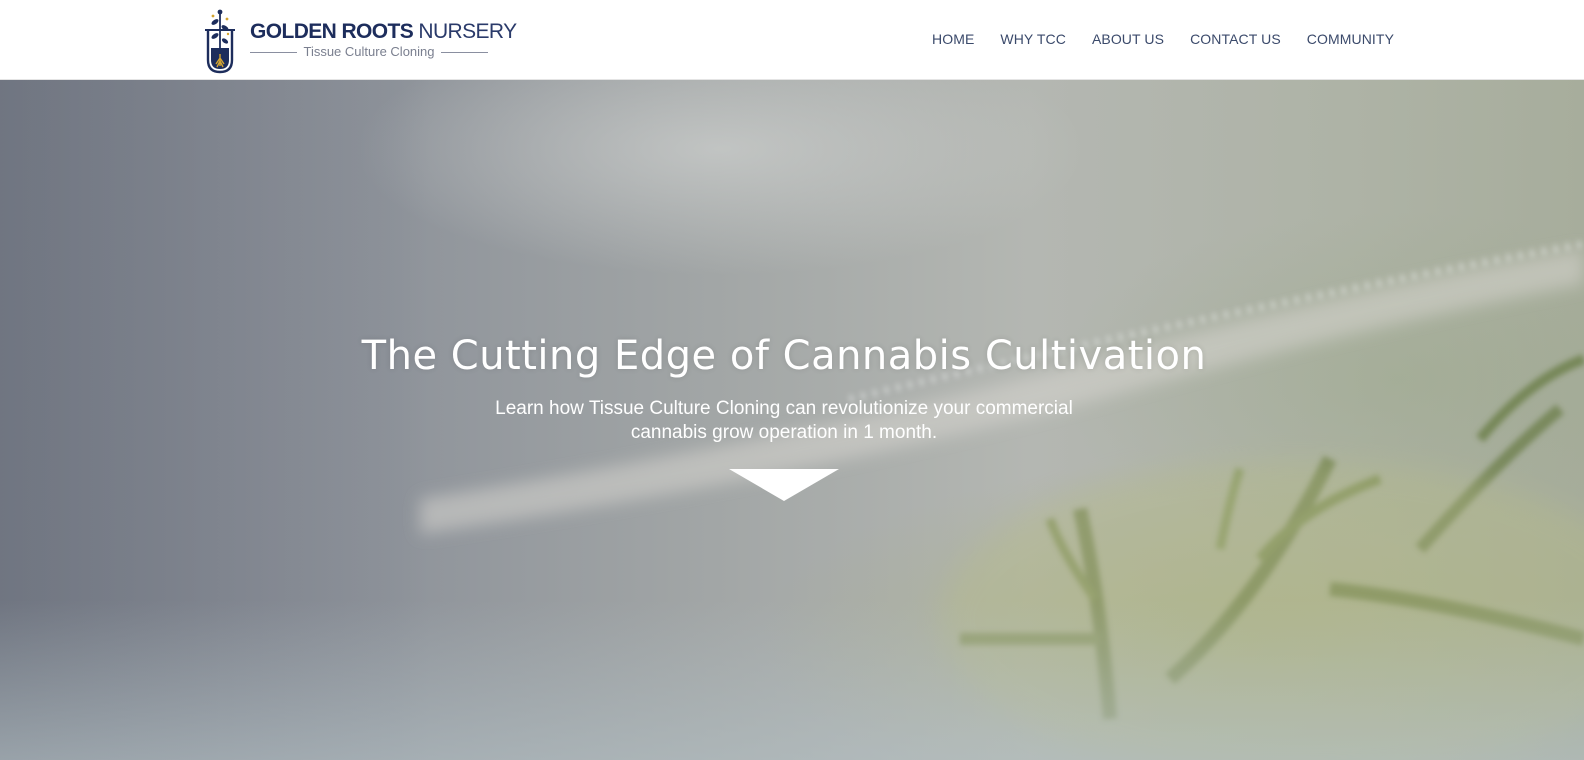 This screenshot has height=760, width=1584. What do you see at coordinates (465, 31) in the screenshot?
I see `brand-name-light: NURSERY` at bounding box center [465, 31].